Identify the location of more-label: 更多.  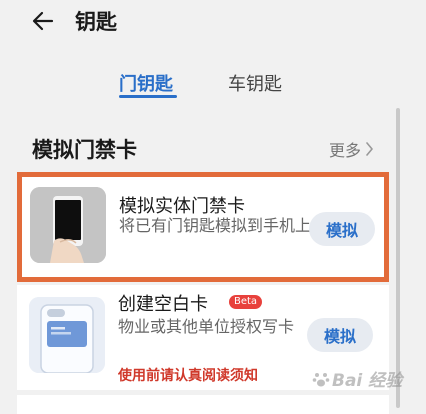
(344, 150).